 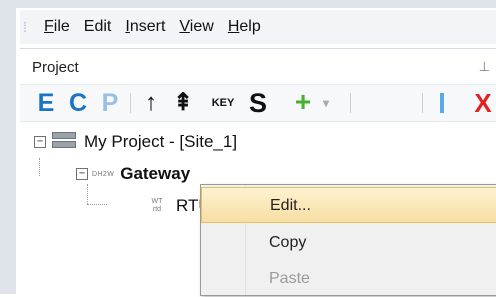 I want to click on project-node-label: My Project - [Site_1], so click(x=161, y=141).